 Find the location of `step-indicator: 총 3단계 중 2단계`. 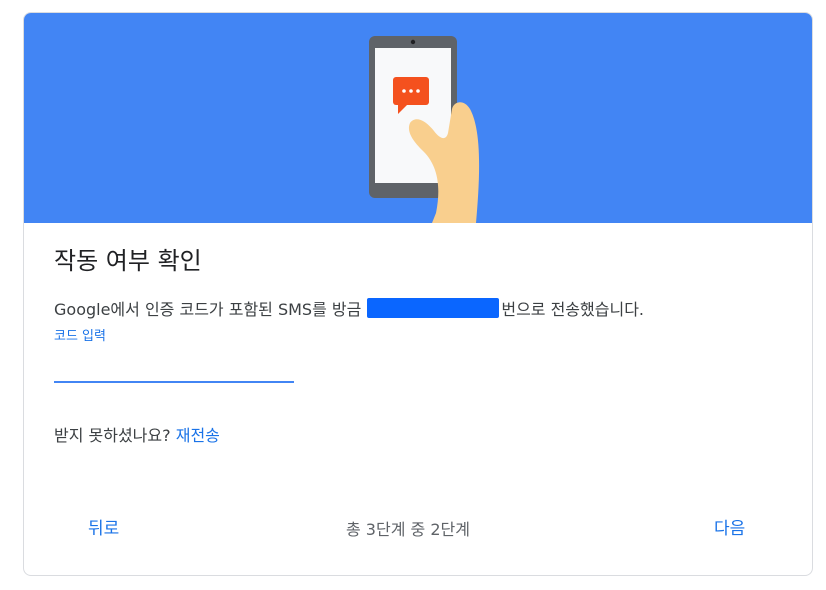

step-indicator: 총 3단계 중 2단계 is located at coordinates (408, 529).